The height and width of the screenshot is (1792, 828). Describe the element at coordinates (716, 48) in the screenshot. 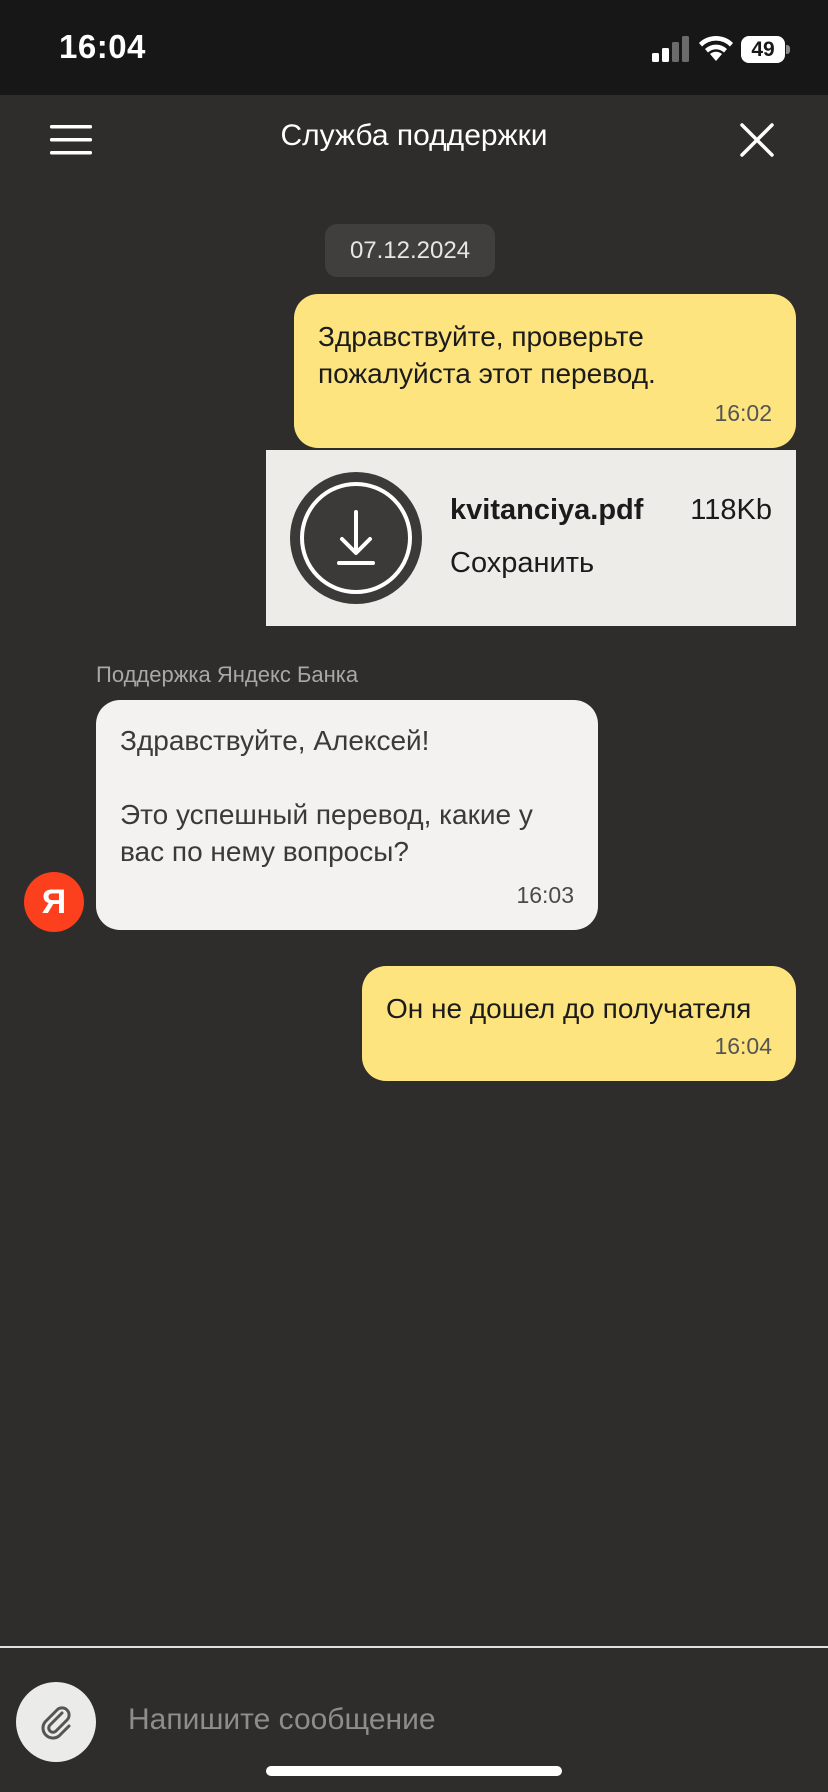

I see `wifi-icon` at that location.